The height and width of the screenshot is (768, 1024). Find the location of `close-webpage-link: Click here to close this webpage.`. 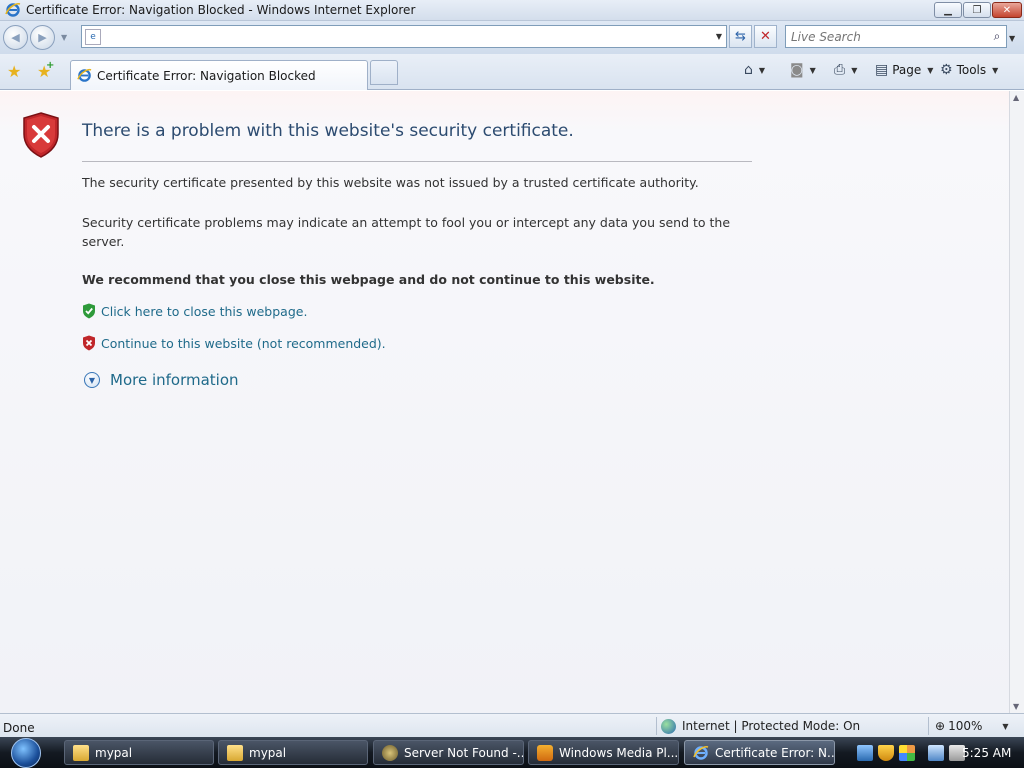

close-webpage-link: Click here to close this webpage. is located at coordinates (204, 311).